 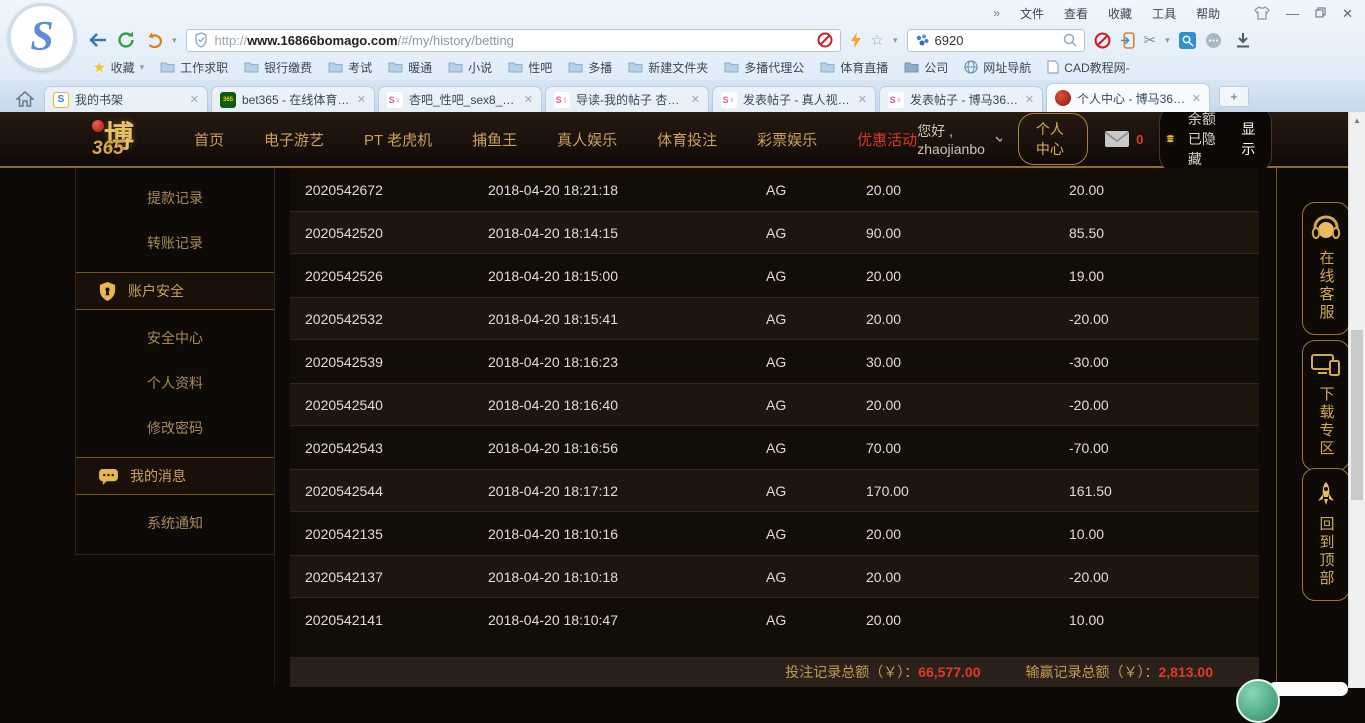 What do you see at coordinates (1325, 268) in the screenshot?
I see `rail-button-在线客服: 在线客服` at bounding box center [1325, 268].